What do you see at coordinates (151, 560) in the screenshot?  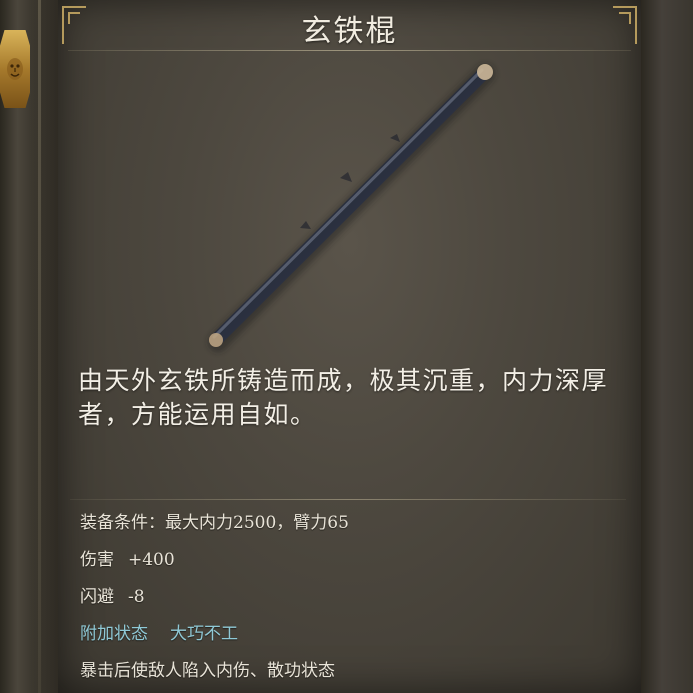 I see `damage-value: +400` at bounding box center [151, 560].